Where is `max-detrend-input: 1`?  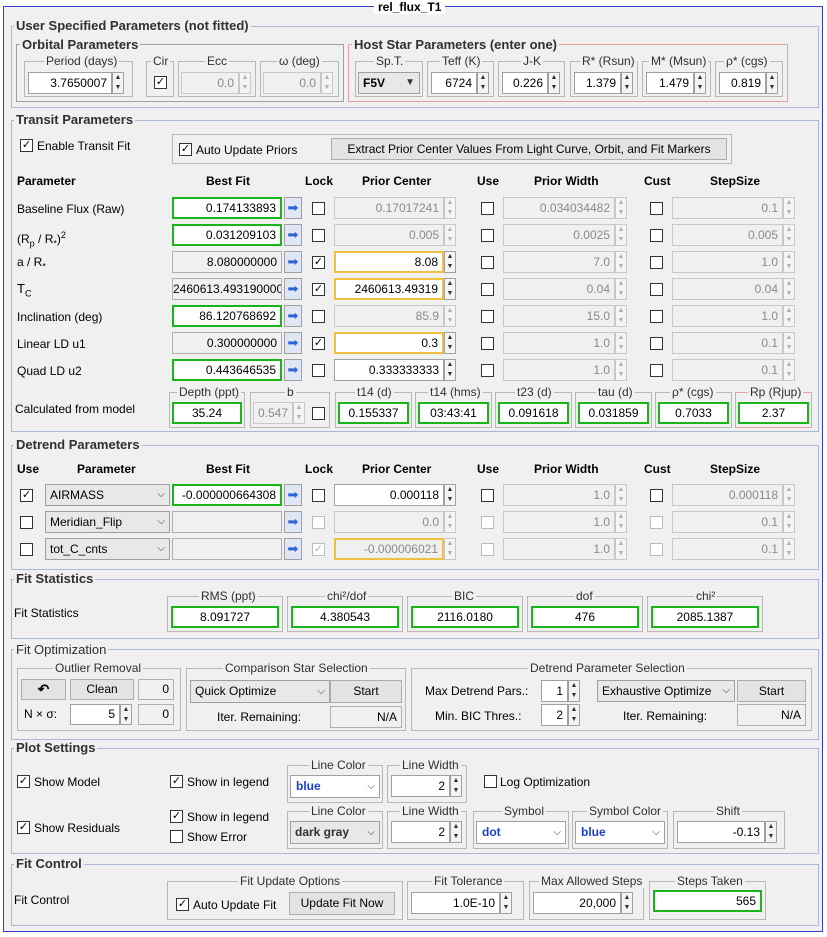
max-detrend-input: 1 is located at coordinates (554, 691).